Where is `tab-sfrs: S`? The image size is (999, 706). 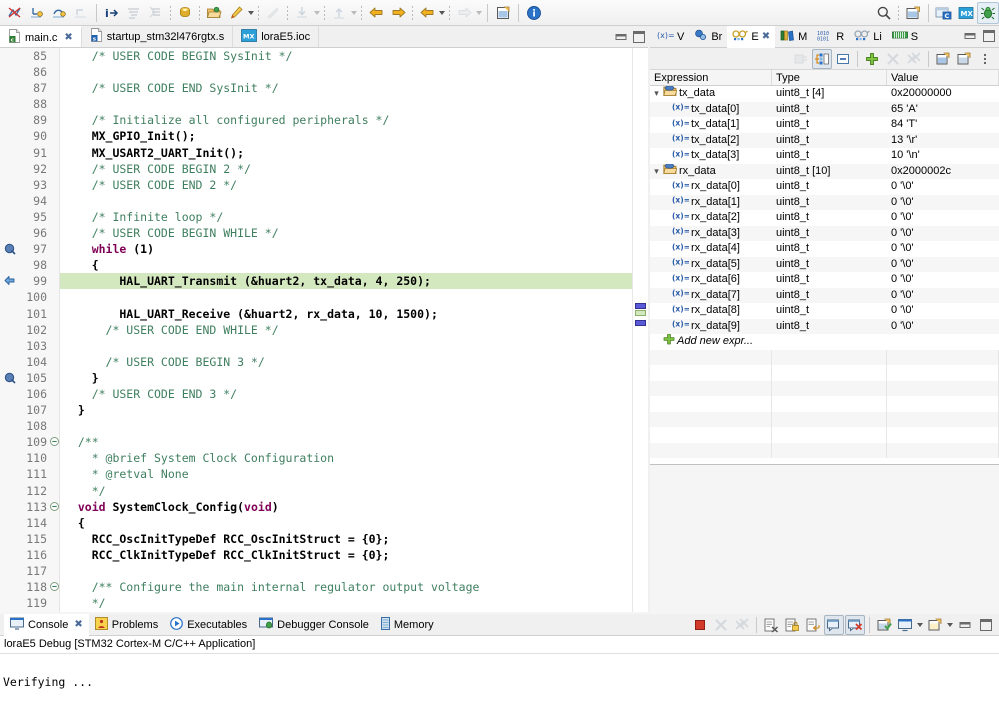 tab-sfrs: S is located at coordinates (905, 37).